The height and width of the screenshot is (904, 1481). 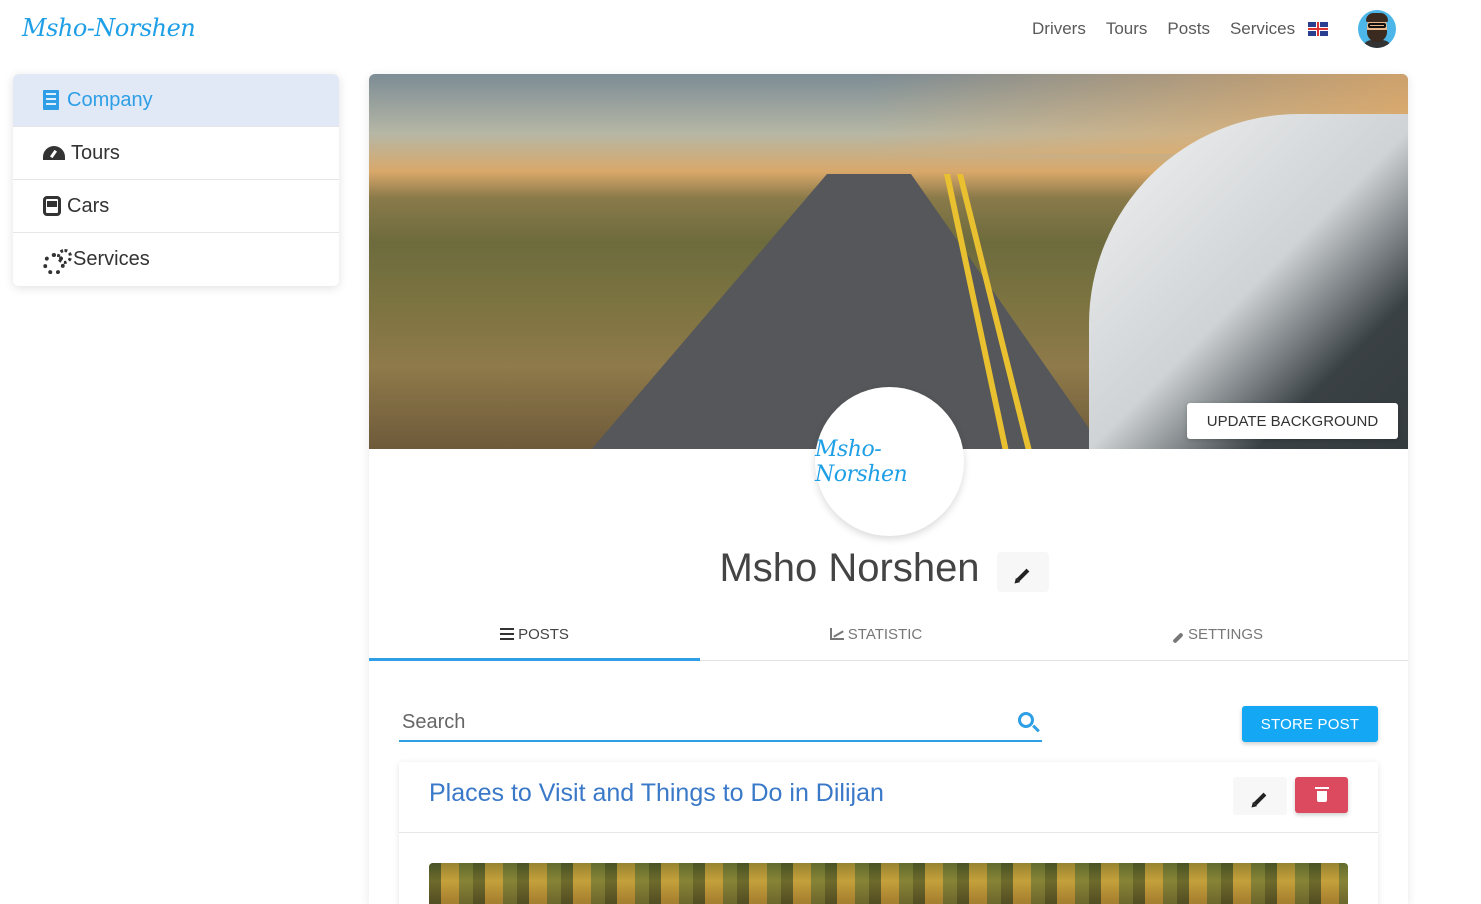 I want to click on user-avatar, so click(x=1377, y=29).